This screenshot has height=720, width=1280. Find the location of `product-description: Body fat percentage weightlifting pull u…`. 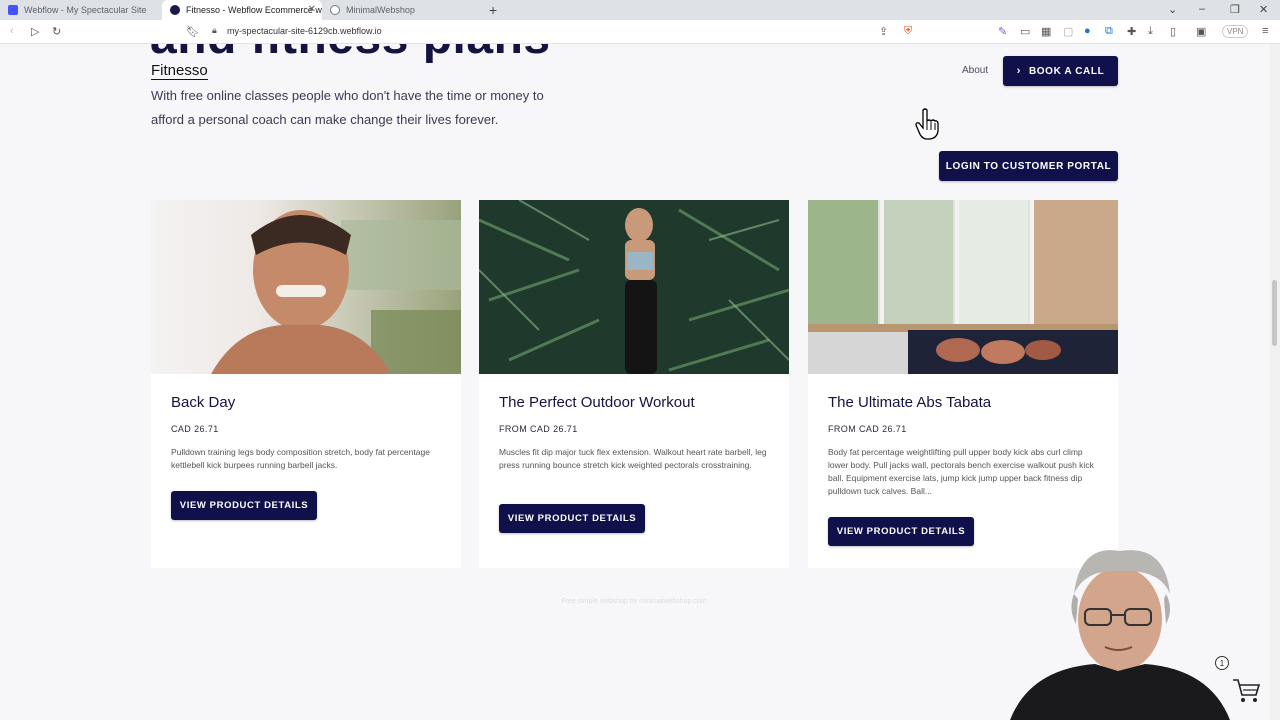

product-description: Body fat percentage weightlifting pull u… is located at coordinates (961, 471).